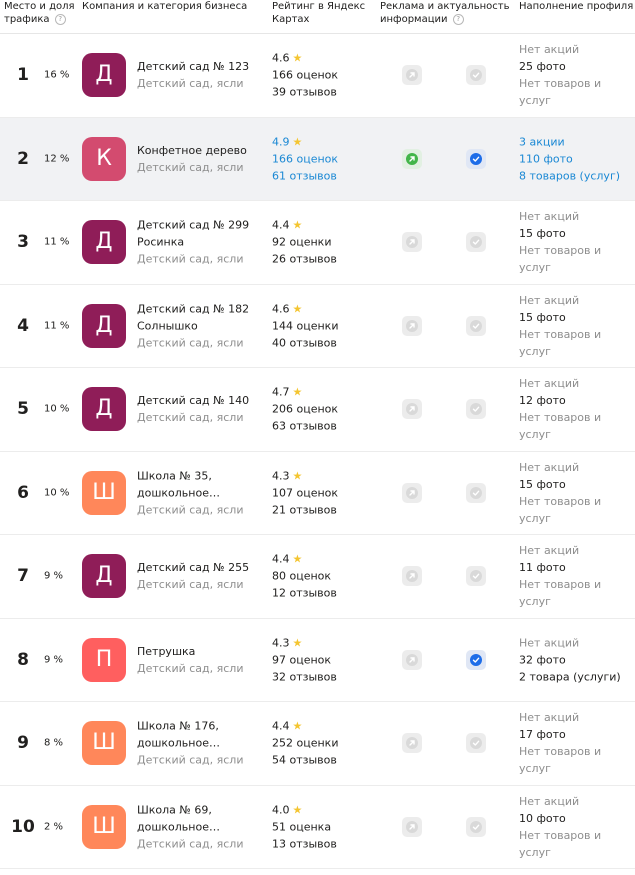  I want to click on company-name: Детский сад № 140, so click(202, 400).